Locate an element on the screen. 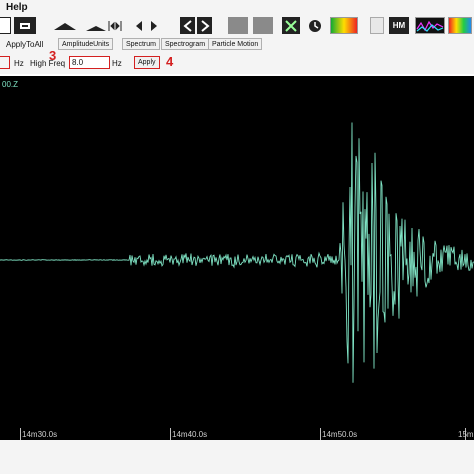  spectrogram-button: Spectrogram is located at coordinates (185, 44).